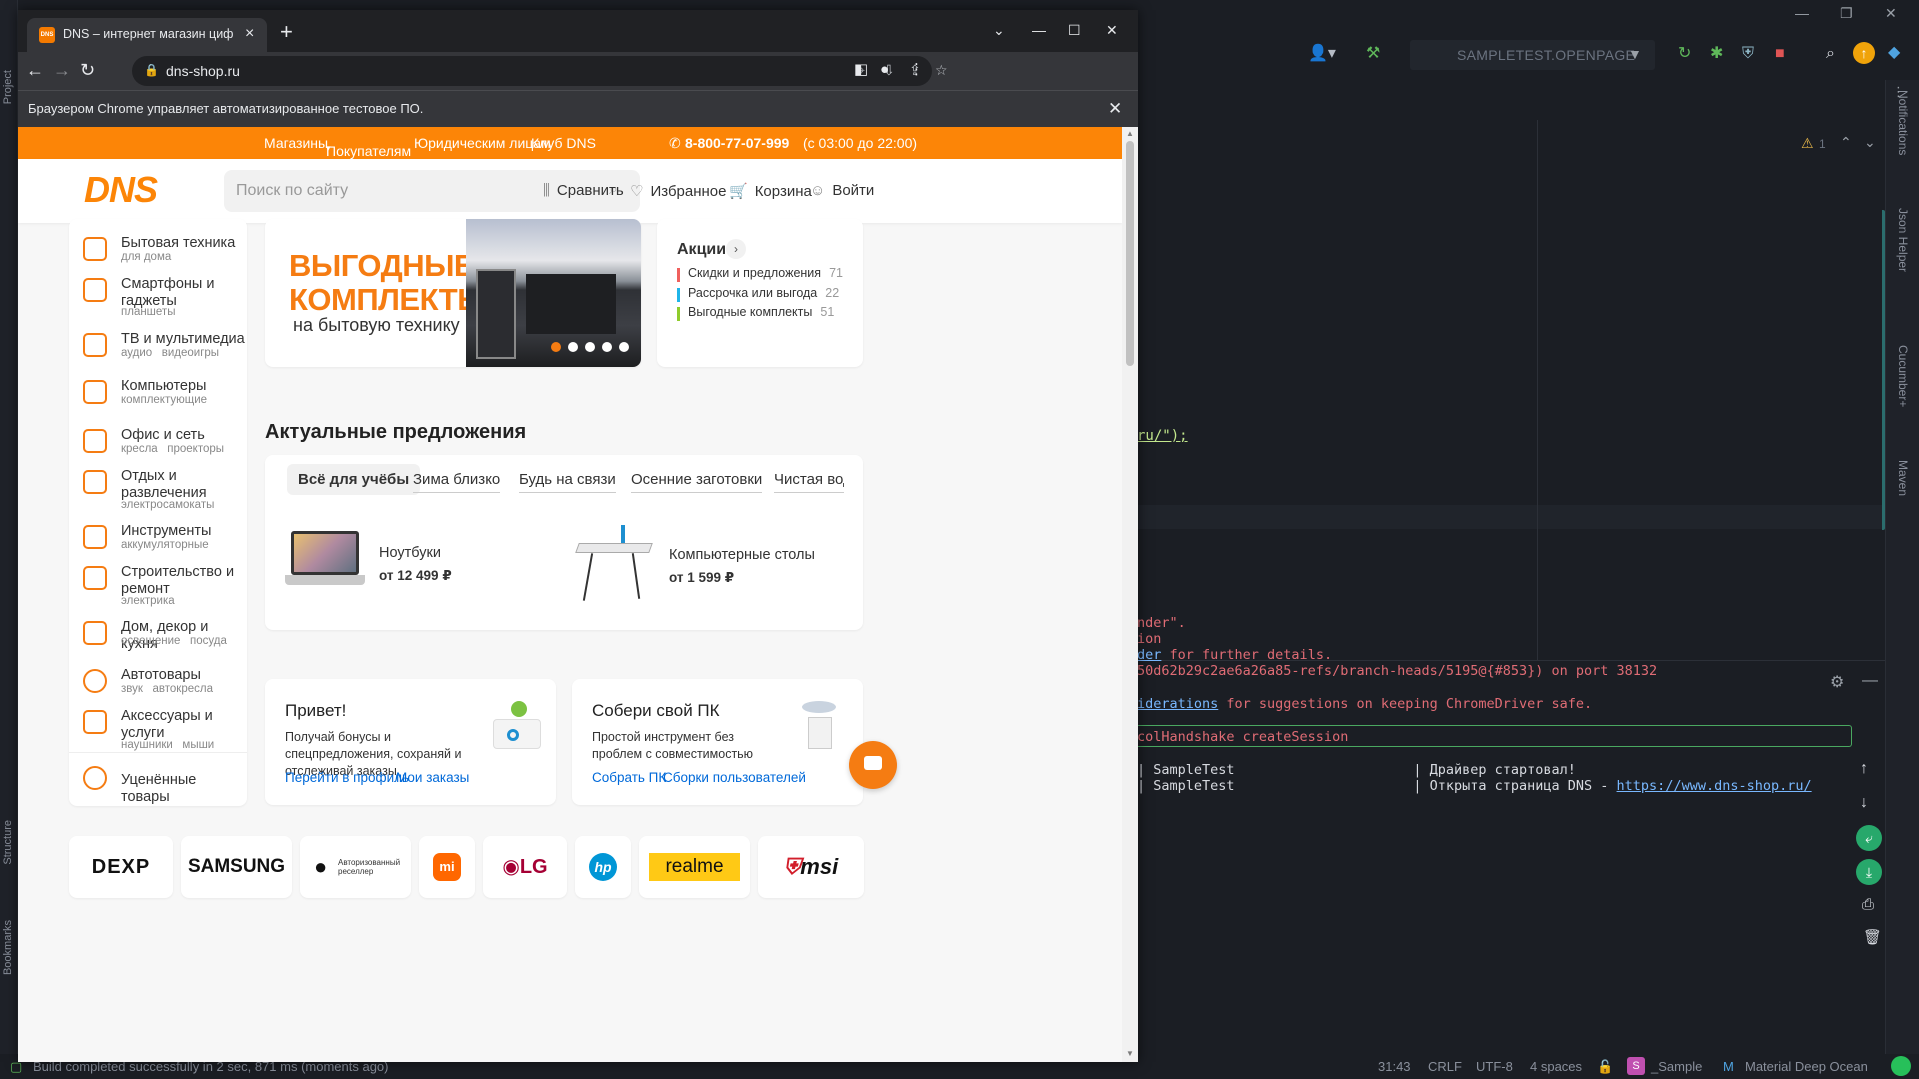  What do you see at coordinates (1891, 13) in the screenshot?
I see `ide-close-button: ✕` at bounding box center [1891, 13].